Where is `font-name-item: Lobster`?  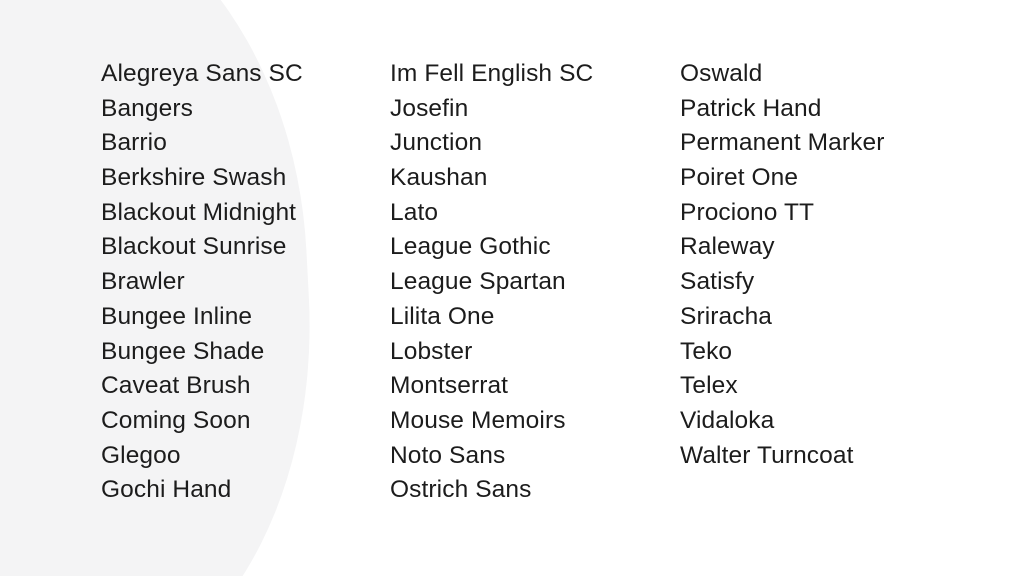
font-name-item: Lobster is located at coordinates (431, 351).